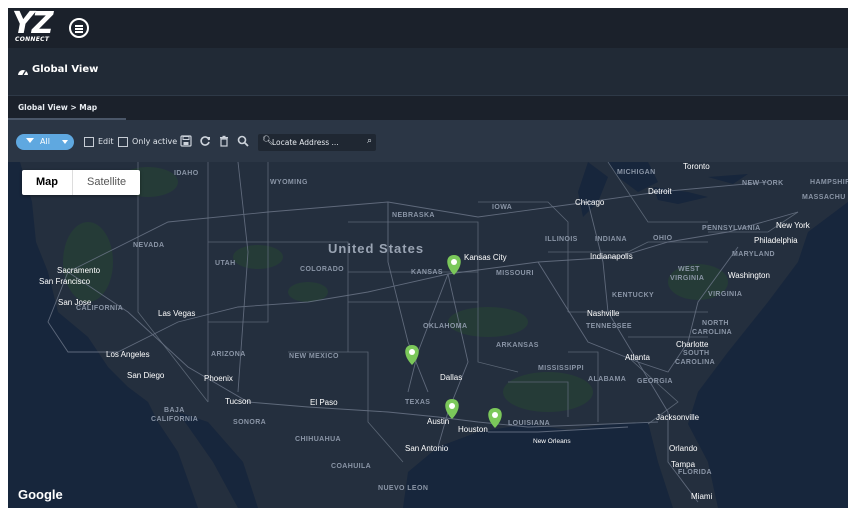  Describe the element at coordinates (611, 256) in the screenshot. I see `svg-text: Indianapolis` at that location.